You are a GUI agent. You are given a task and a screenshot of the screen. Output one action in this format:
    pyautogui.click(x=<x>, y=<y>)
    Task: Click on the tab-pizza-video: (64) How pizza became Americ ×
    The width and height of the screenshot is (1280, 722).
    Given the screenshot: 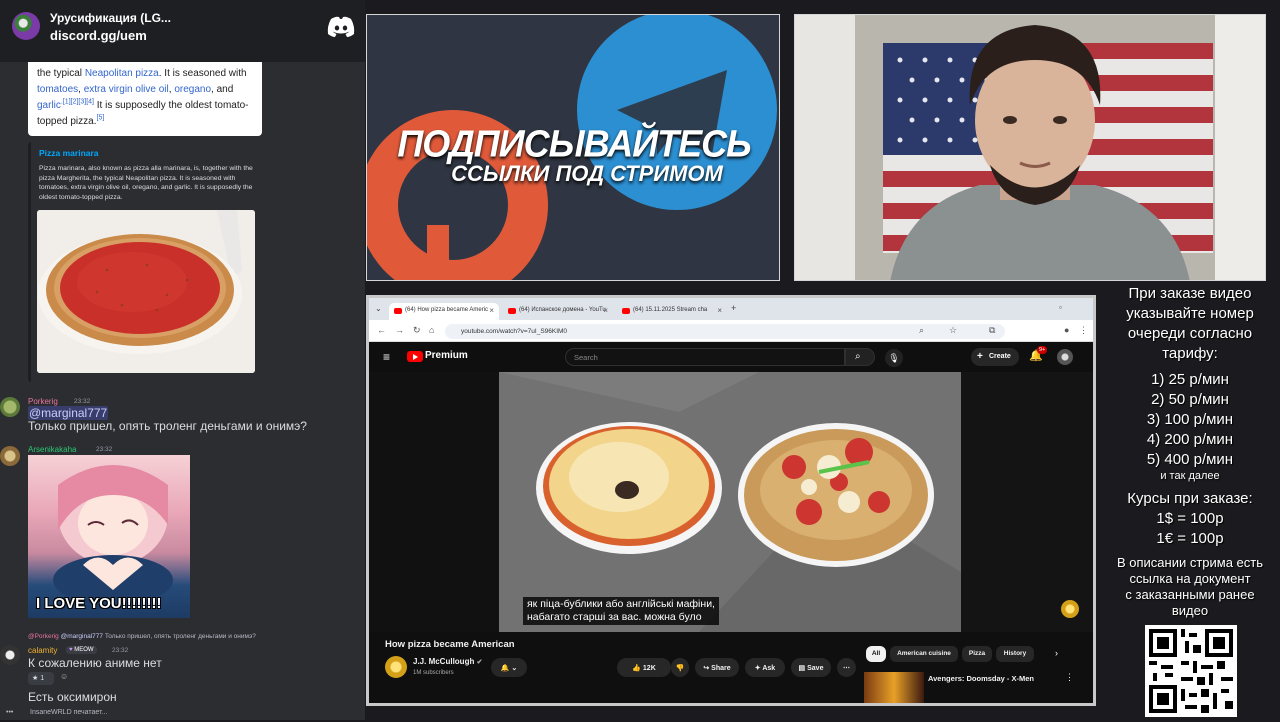 What is the action you would take?
    pyautogui.click(x=444, y=311)
    